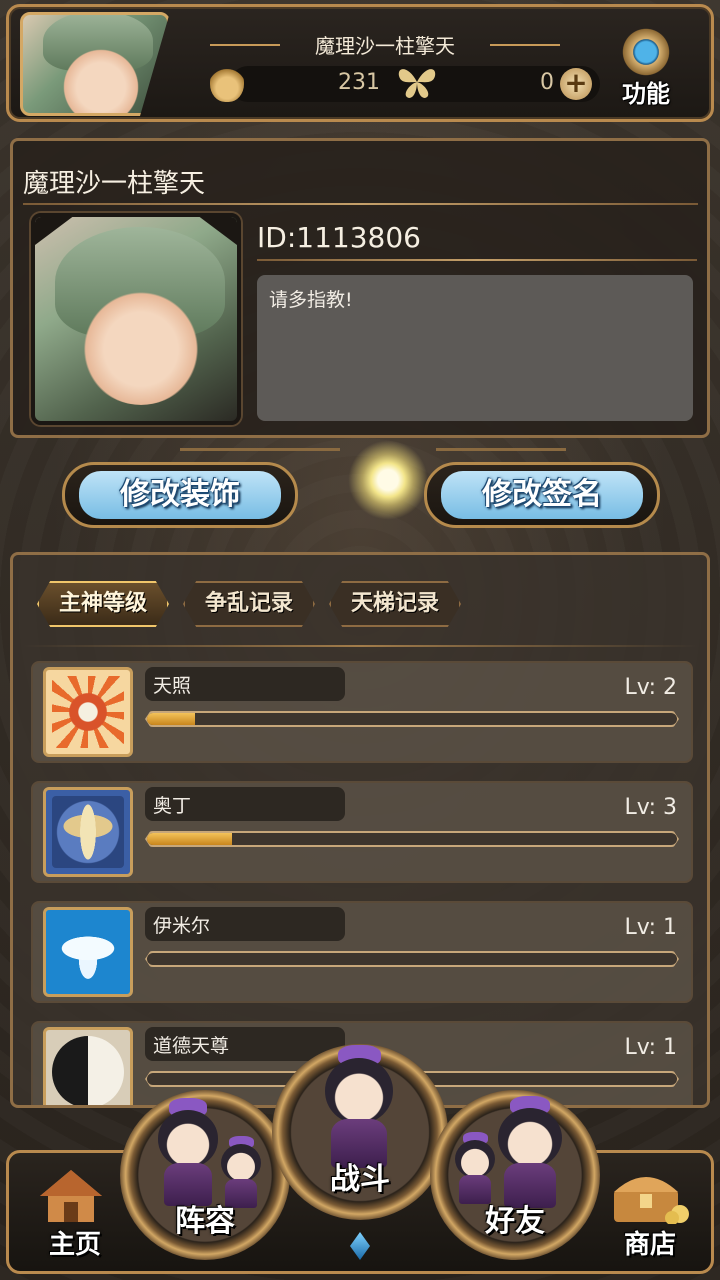 The height and width of the screenshot is (1280, 720). What do you see at coordinates (547, 82) in the screenshot?
I see `resource-2-value: 0` at bounding box center [547, 82].